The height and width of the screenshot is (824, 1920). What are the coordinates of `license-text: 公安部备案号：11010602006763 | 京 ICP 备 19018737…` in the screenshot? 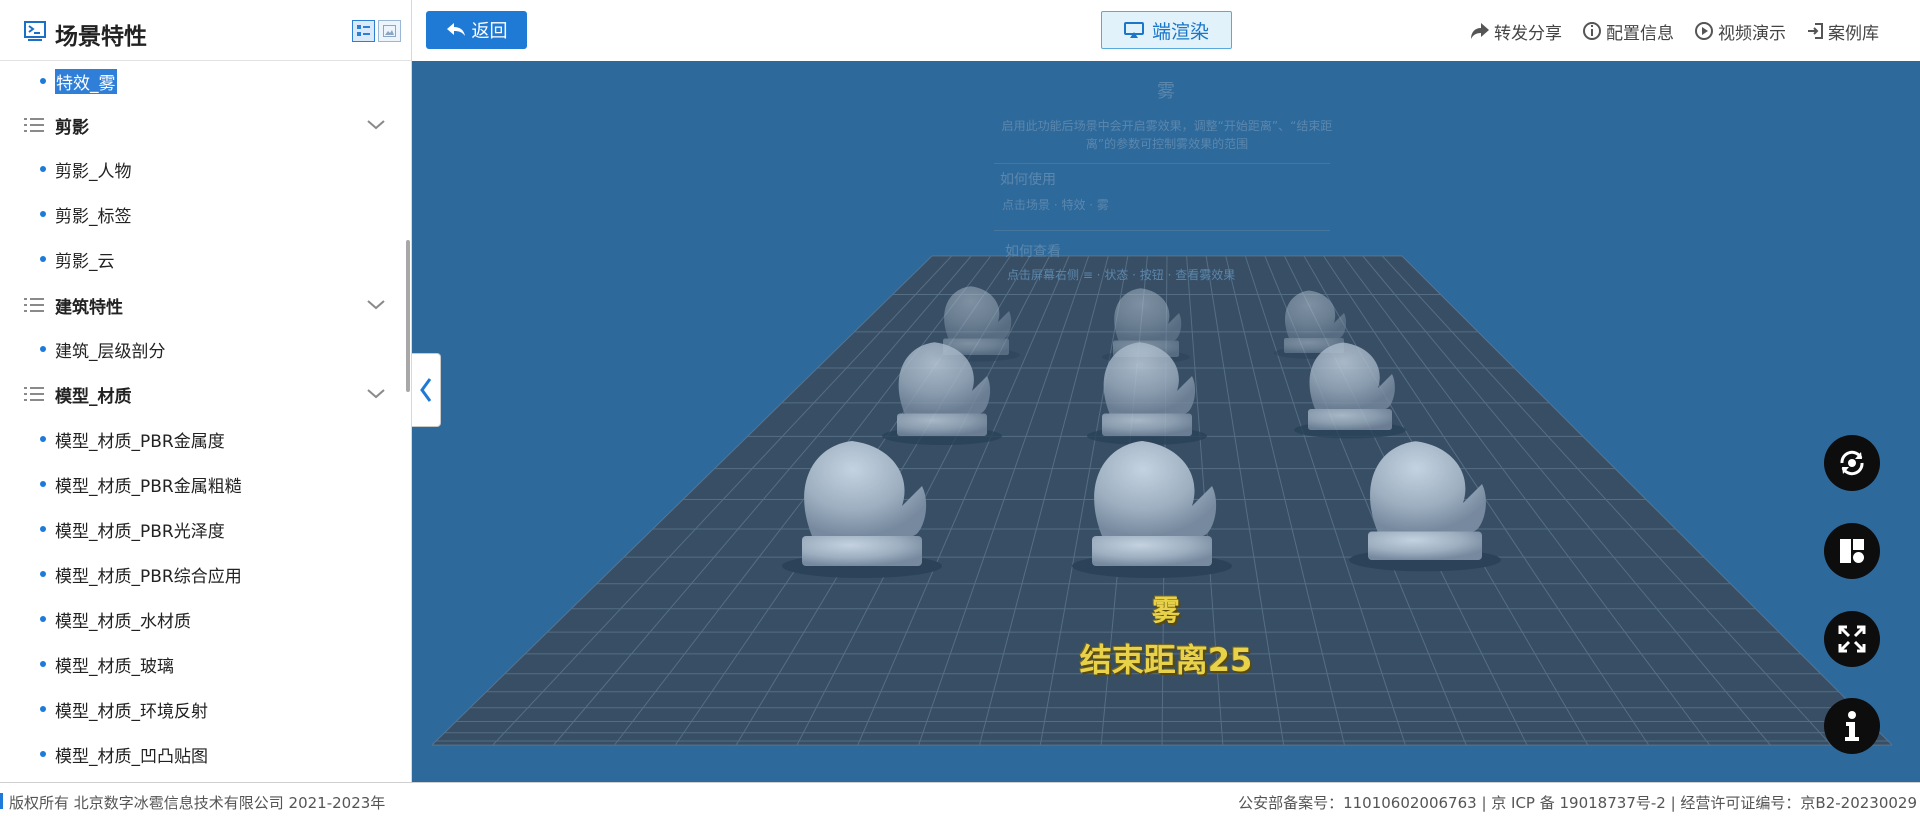 It's located at (1577, 803).